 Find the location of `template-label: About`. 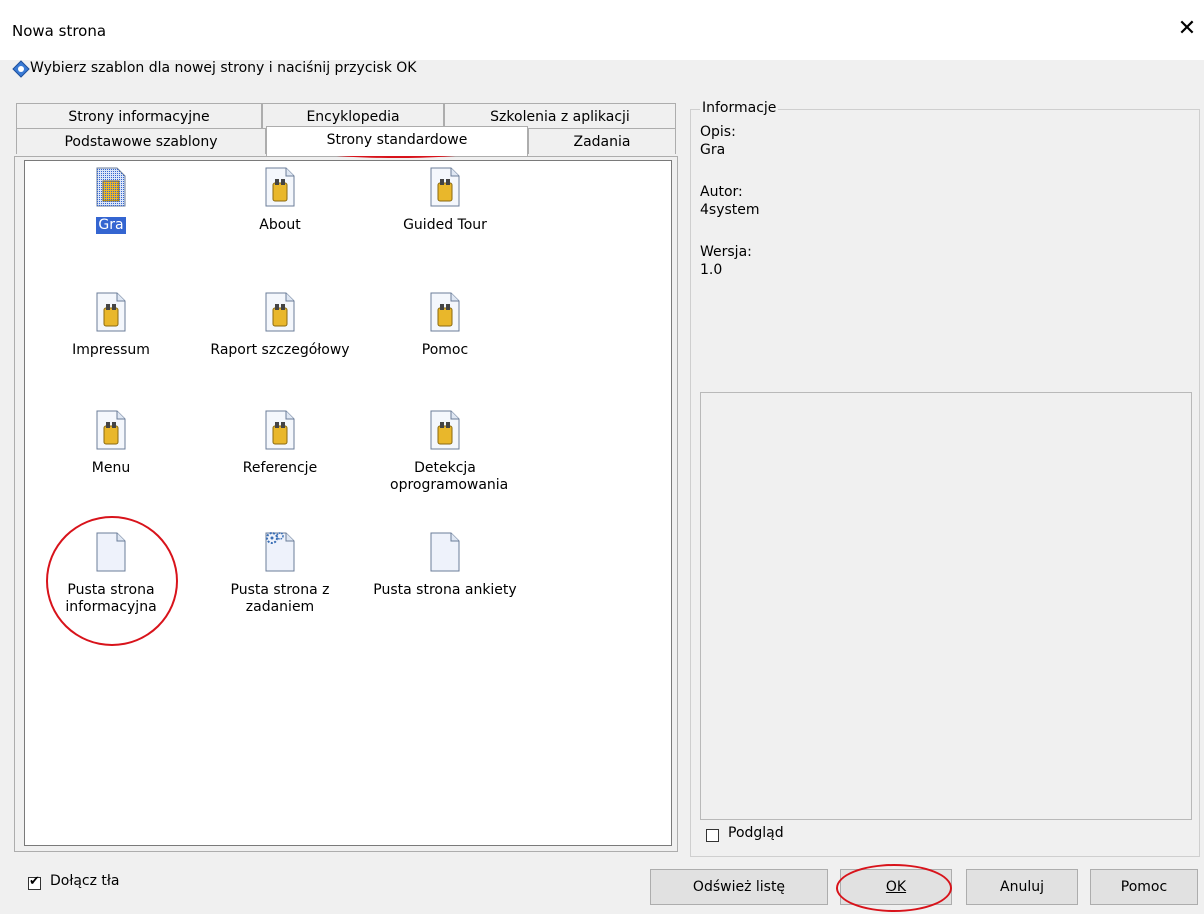

template-label: About is located at coordinates (280, 225).